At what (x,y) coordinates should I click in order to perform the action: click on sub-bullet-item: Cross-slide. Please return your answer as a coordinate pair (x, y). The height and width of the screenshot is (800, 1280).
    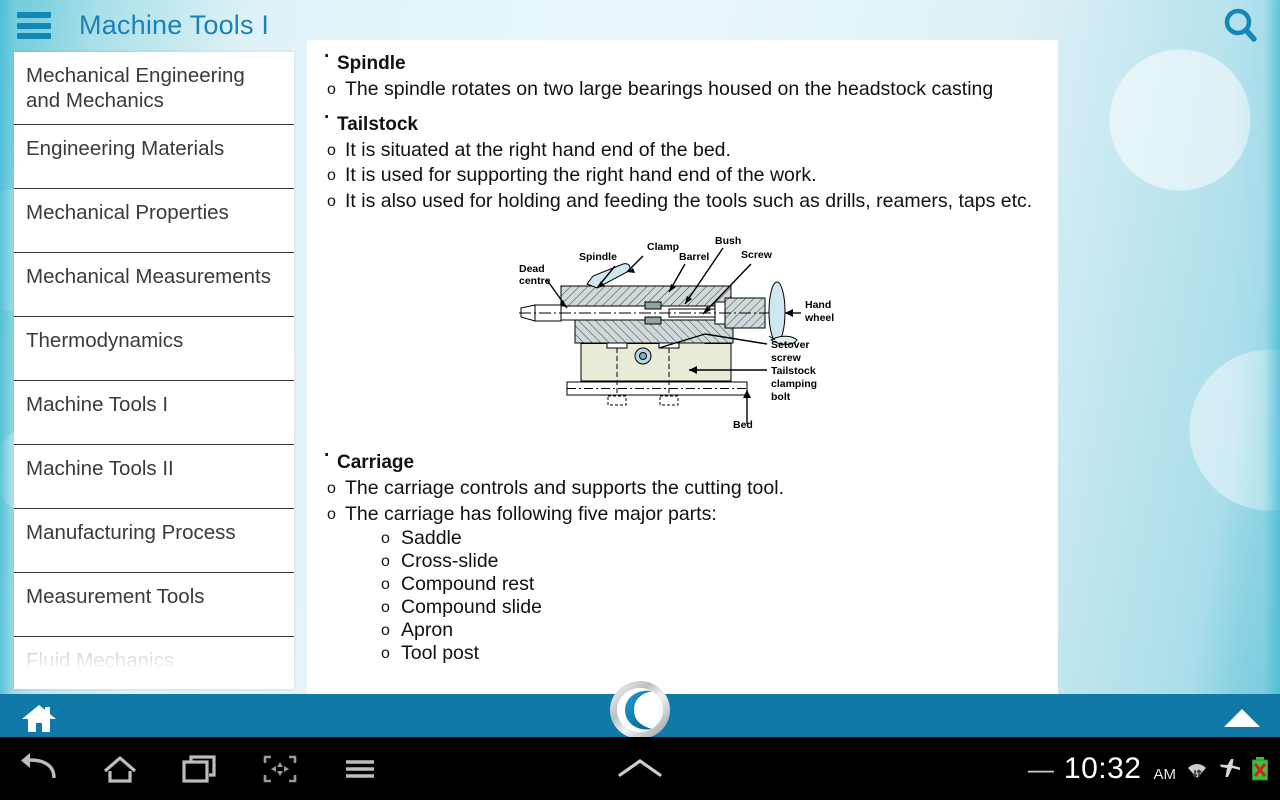
    Looking at the image, I should click on (683, 561).